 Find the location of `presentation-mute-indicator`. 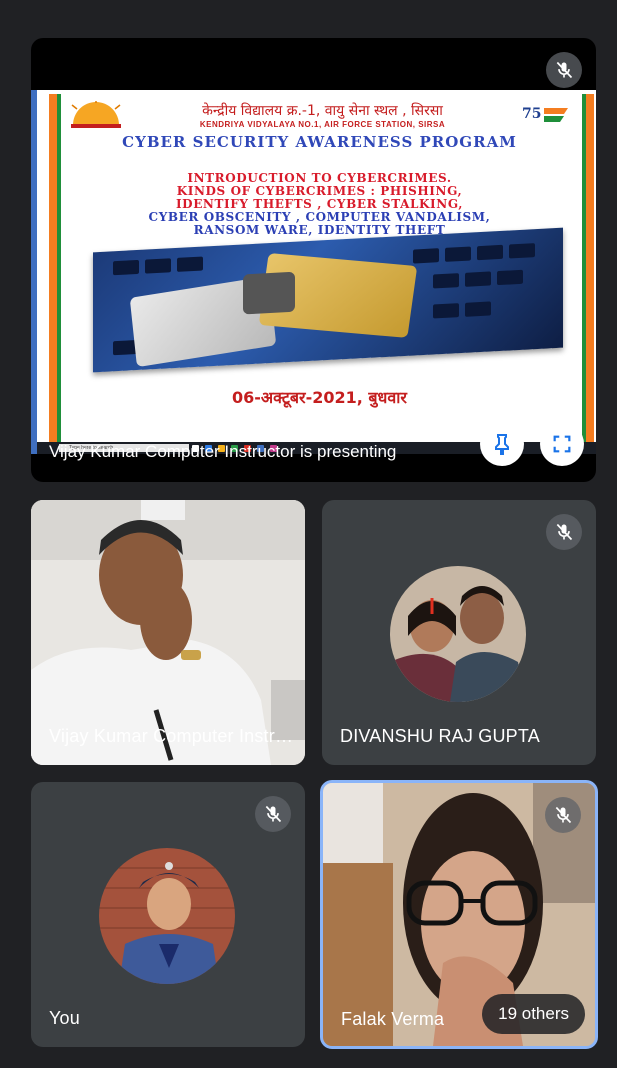

presentation-mute-indicator is located at coordinates (564, 70).